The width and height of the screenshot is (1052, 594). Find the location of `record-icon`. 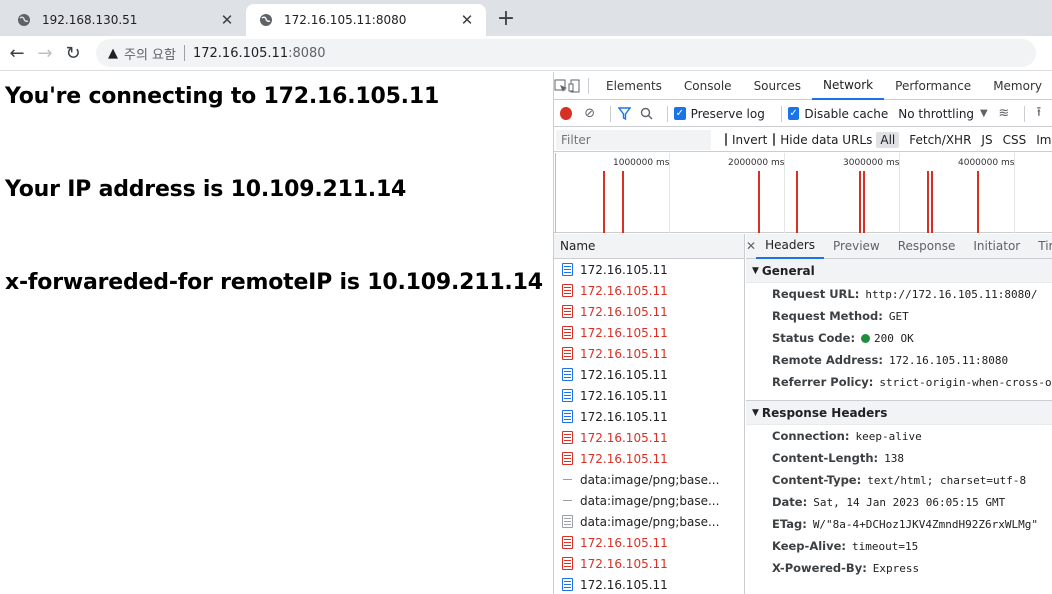

record-icon is located at coordinates (566, 113).